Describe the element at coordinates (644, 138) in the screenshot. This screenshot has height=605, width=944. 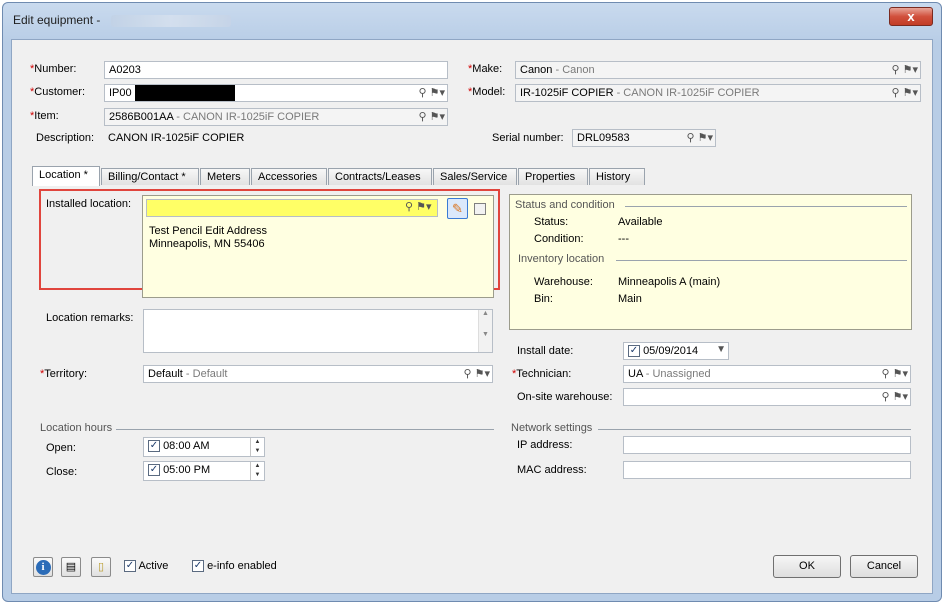
I see `serial-number-field: DRL09583 ⚲ ⚑▾` at that location.